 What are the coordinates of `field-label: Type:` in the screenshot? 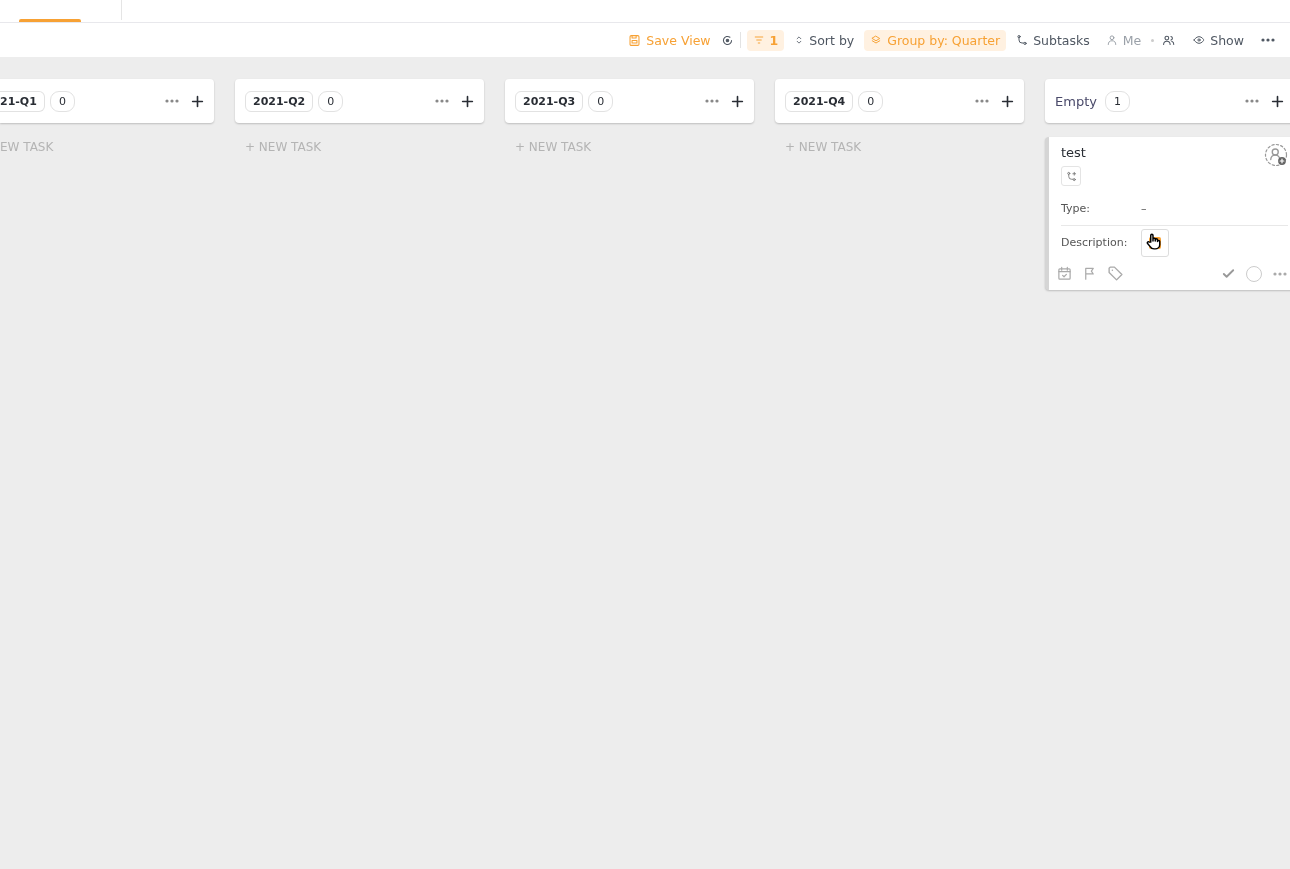 It's located at (1076, 208).